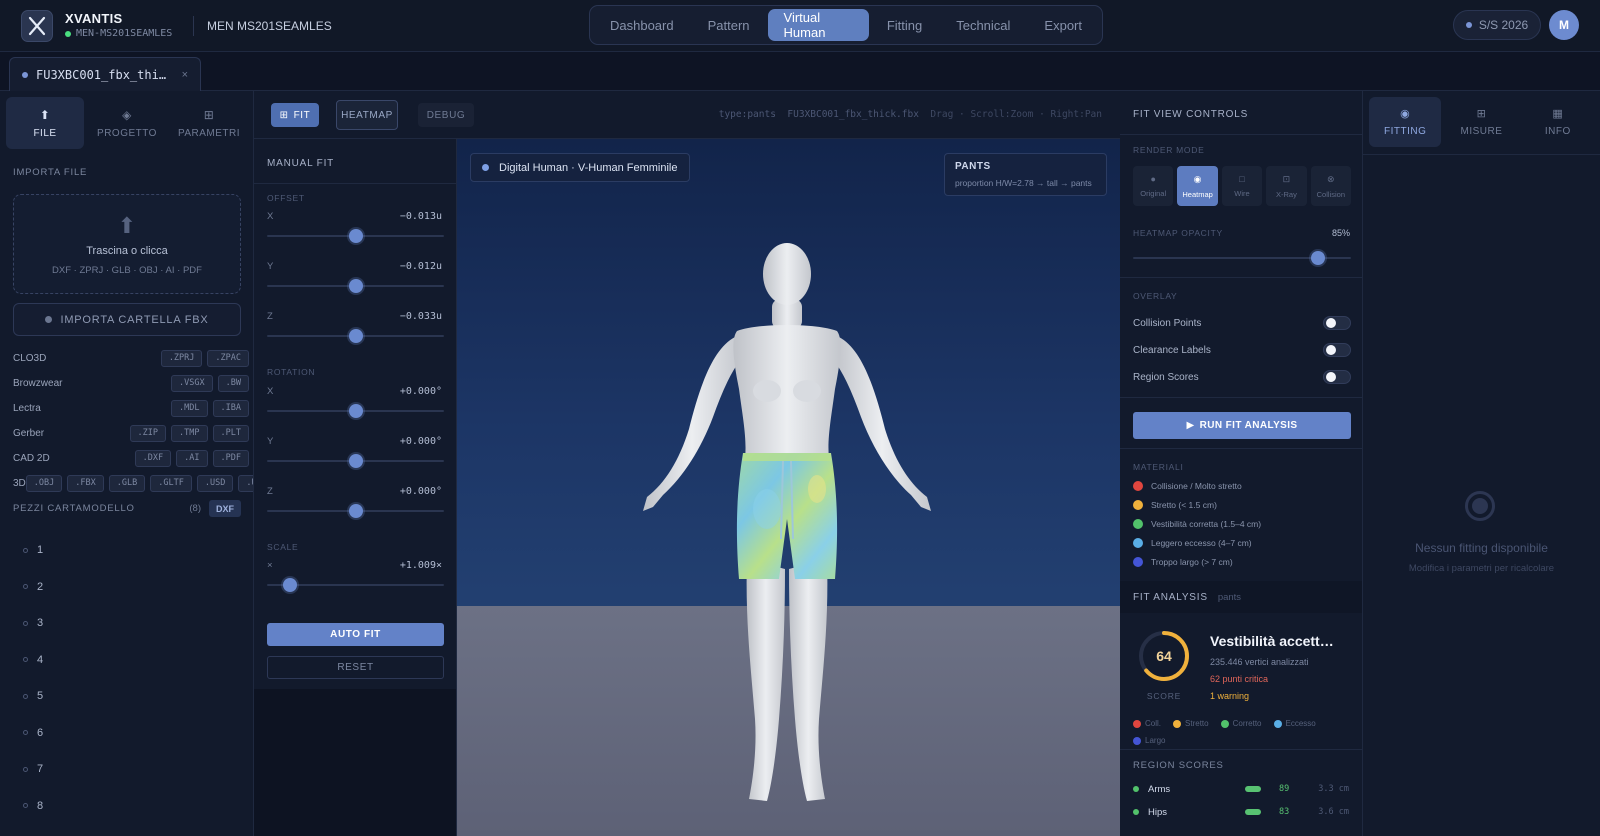 The width and height of the screenshot is (1600, 836). I want to click on import-fbx-folder-button: IMPORTA CARTELLA FBX, so click(127, 319).